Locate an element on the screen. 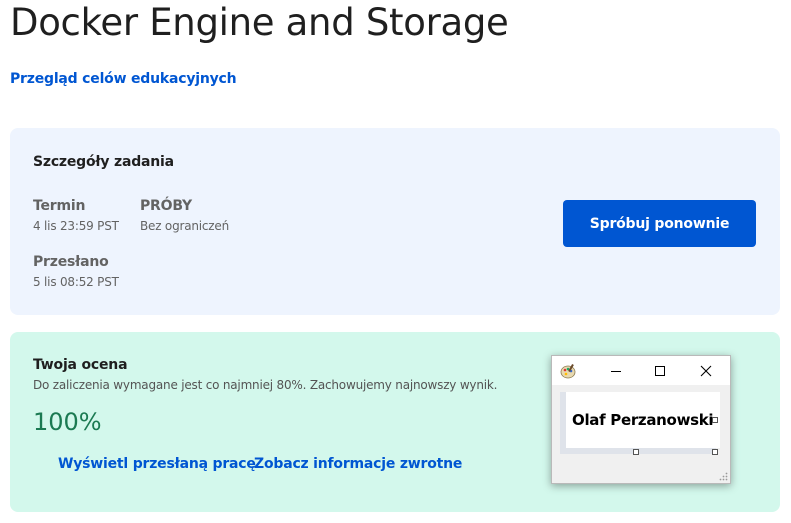 This screenshot has height=523, width=791. learning-objectives-link: Przegląd celów edukacyjnych is located at coordinates (123, 79).